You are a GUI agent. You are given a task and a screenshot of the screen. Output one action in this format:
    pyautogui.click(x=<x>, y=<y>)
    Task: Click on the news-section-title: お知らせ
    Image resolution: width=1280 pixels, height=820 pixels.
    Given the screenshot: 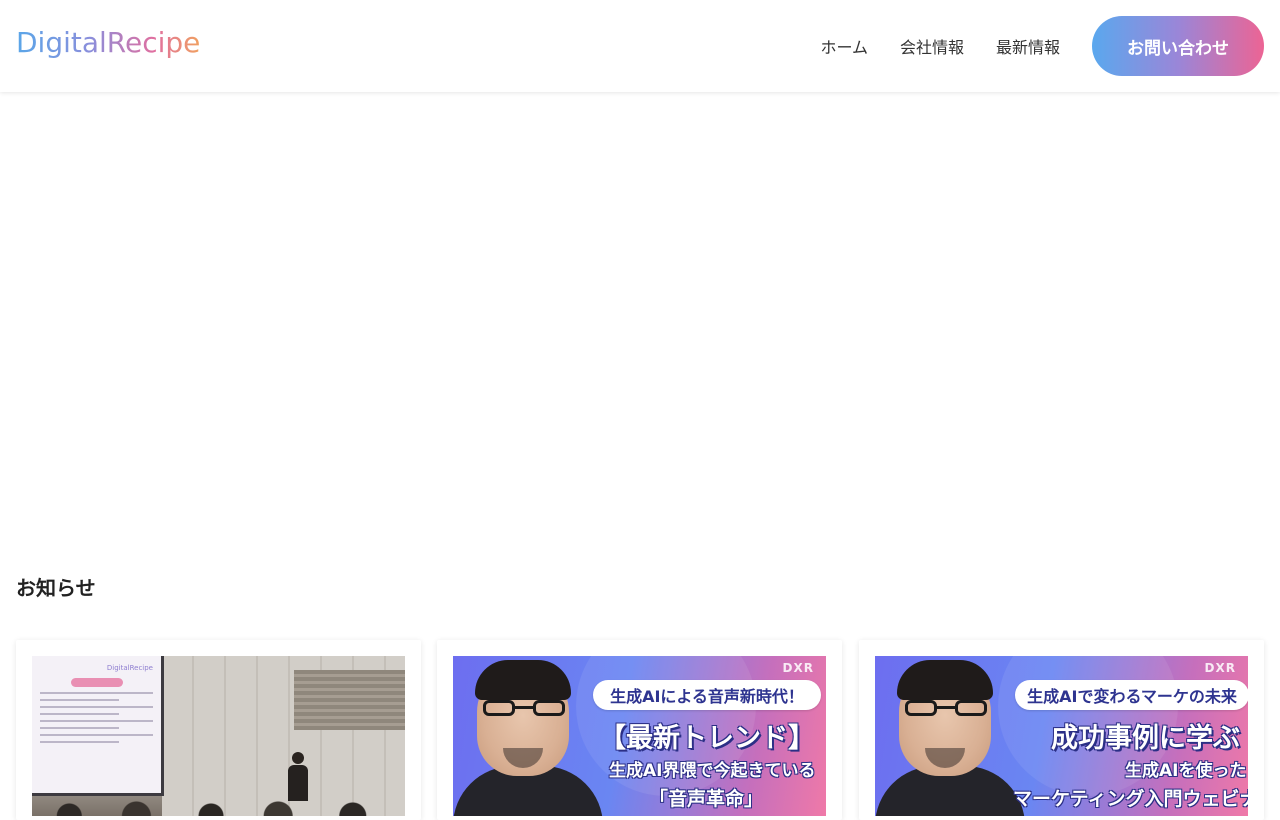 What is the action you would take?
    pyautogui.click(x=56, y=588)
    